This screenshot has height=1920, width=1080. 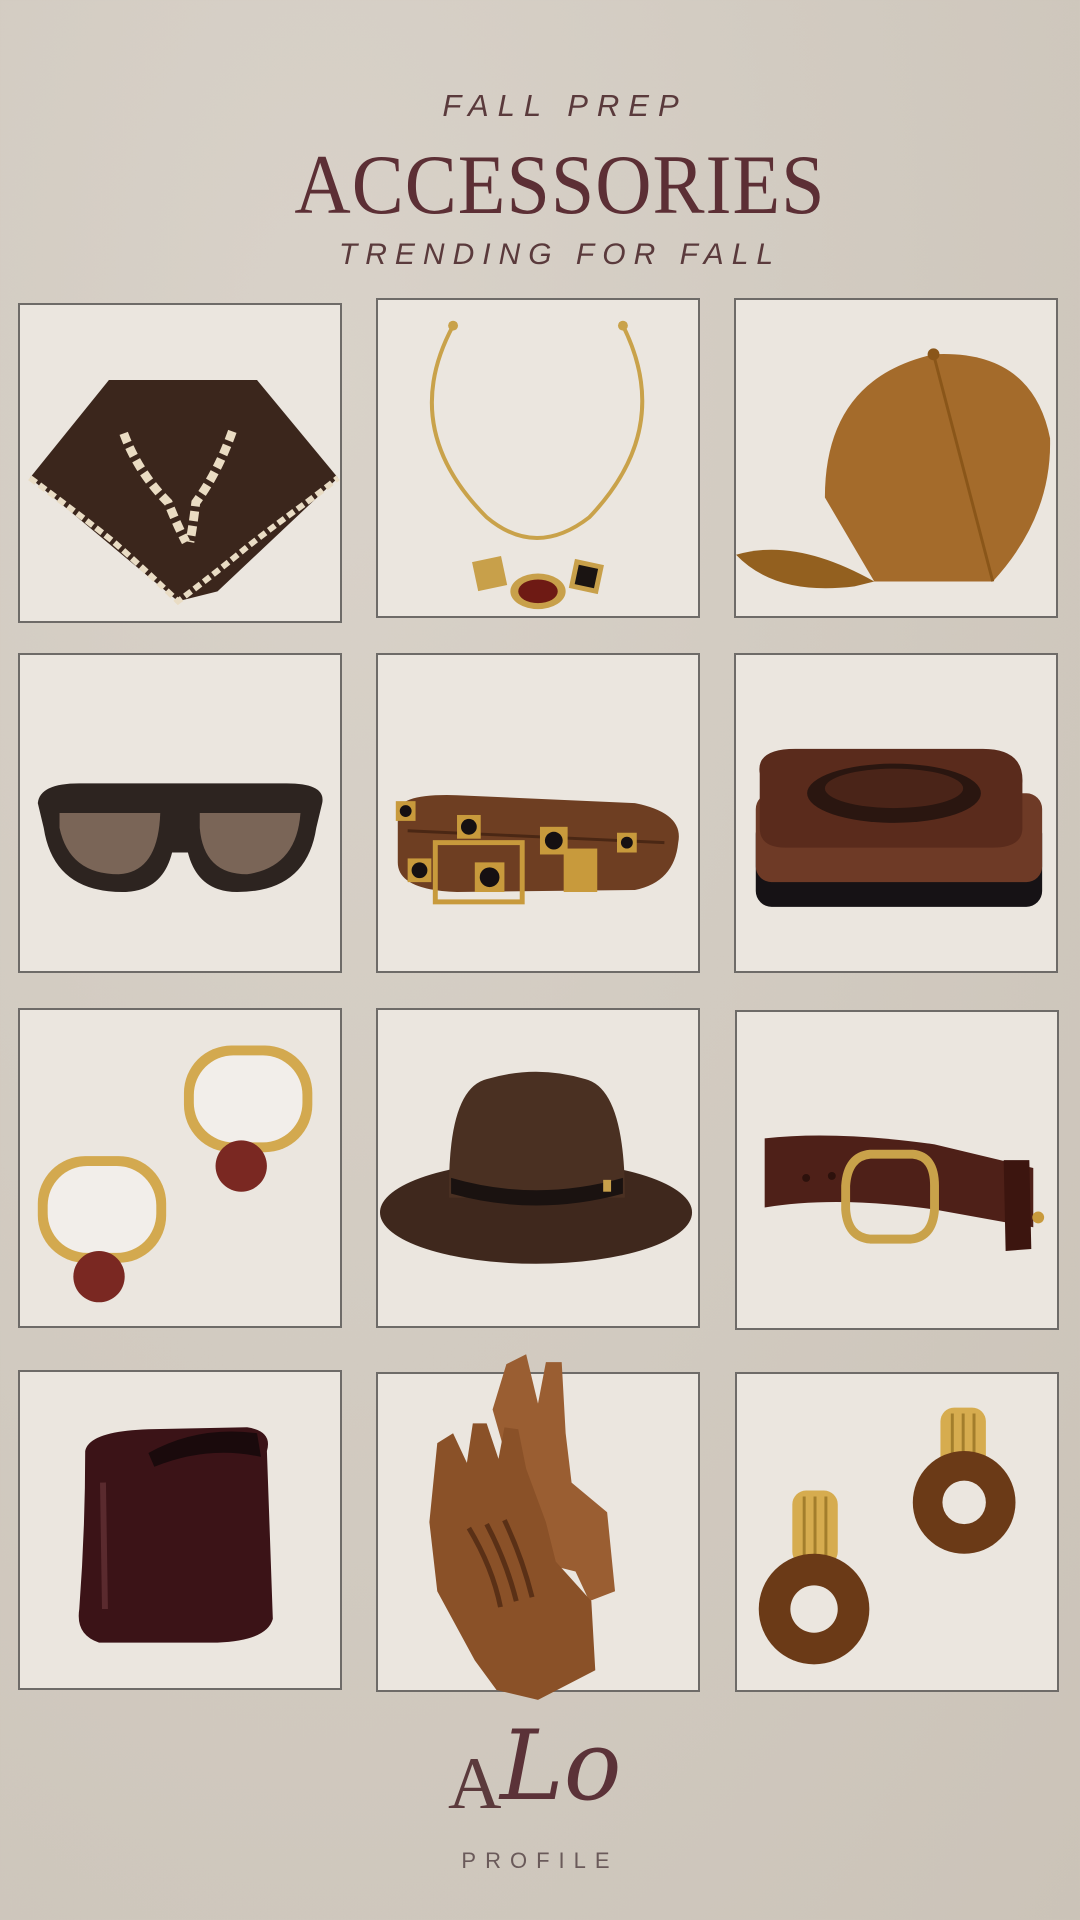 I want to click on product-tile-hoop-earrings, so click(x=897, y=1532).